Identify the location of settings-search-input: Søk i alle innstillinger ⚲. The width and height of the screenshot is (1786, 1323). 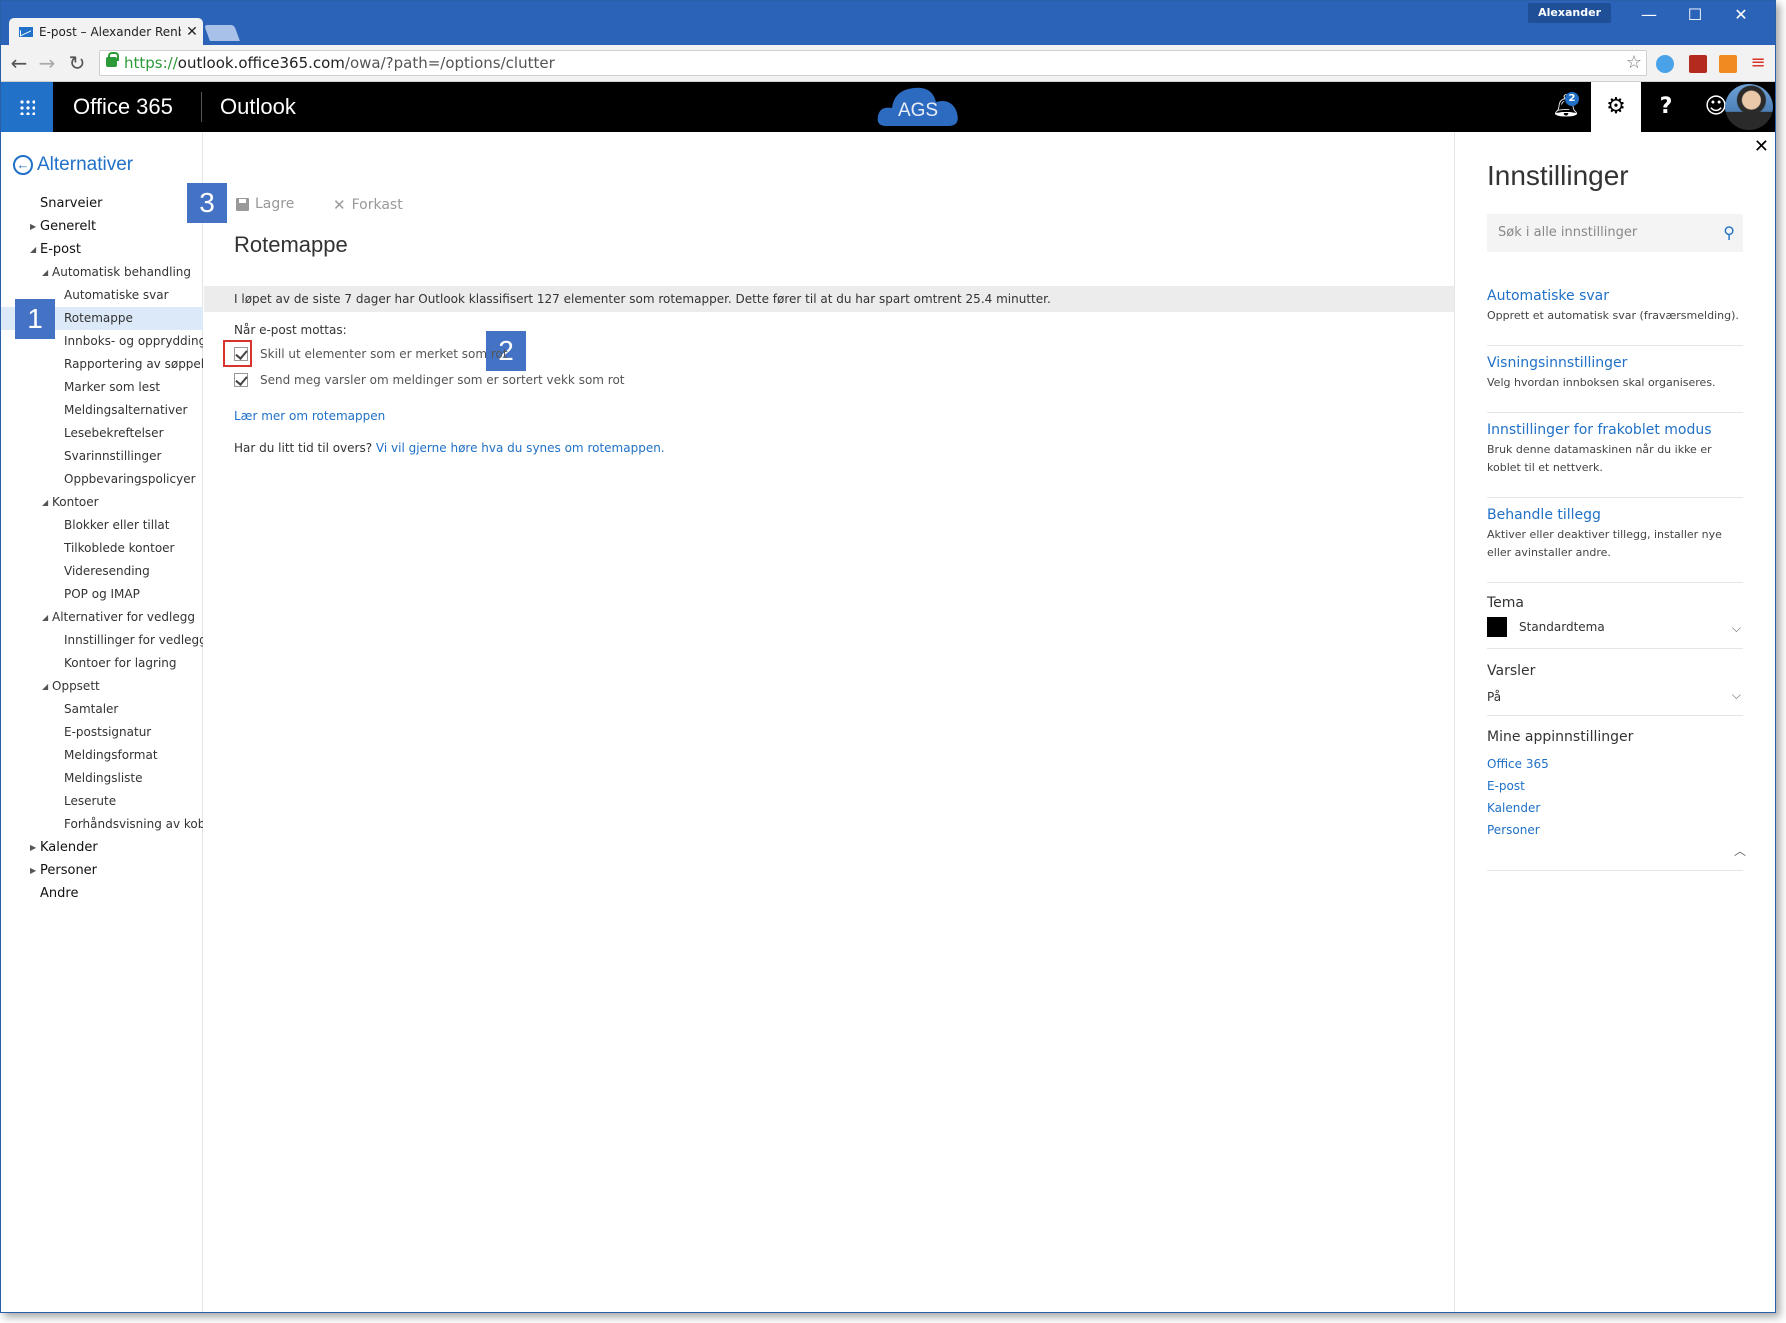
(1615, 233).